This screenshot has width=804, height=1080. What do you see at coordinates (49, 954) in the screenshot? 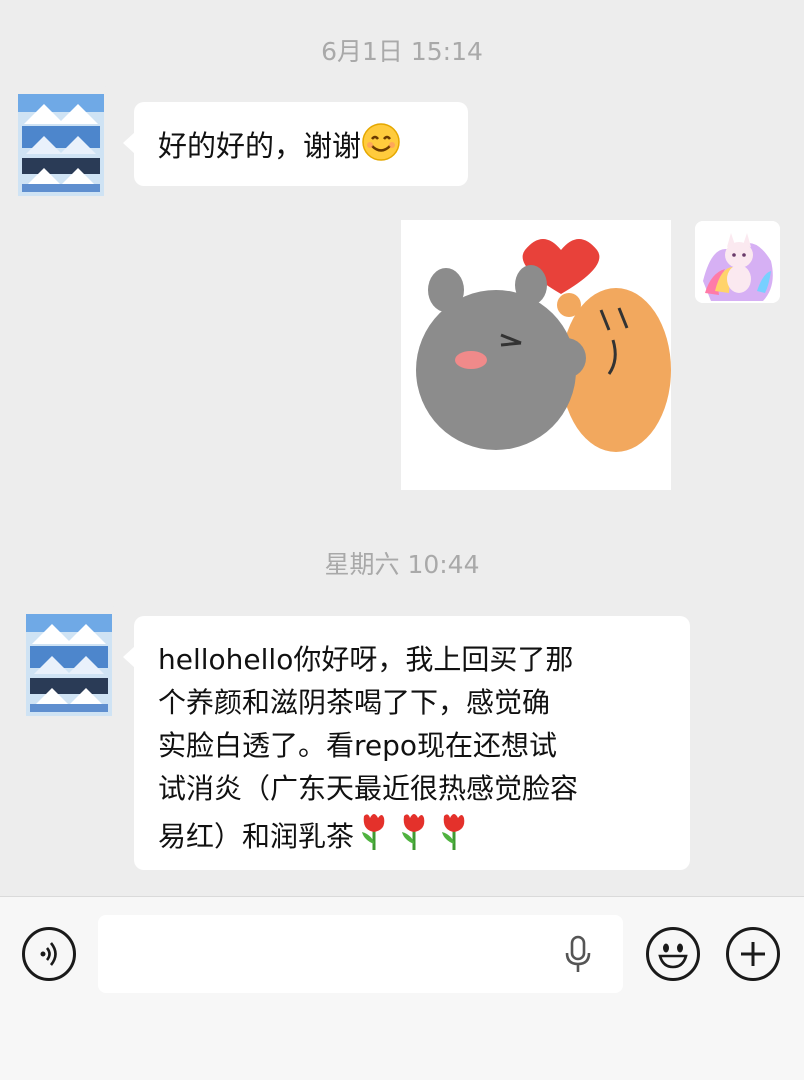
I see `voice-icon` at bounding box center [49, 954].